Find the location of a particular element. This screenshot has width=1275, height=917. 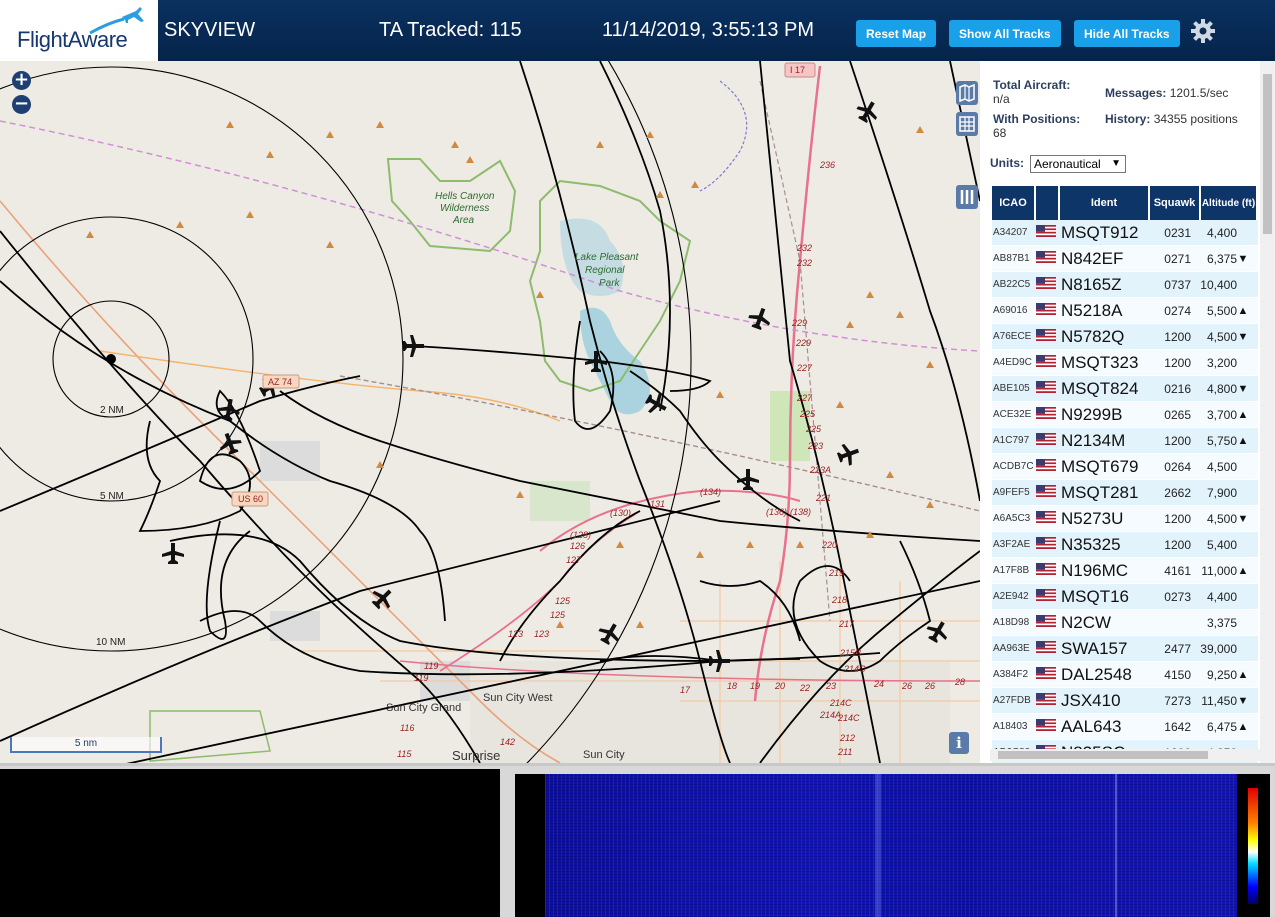

row-ident: MSQT281 is located at coordinates (1100, 492).